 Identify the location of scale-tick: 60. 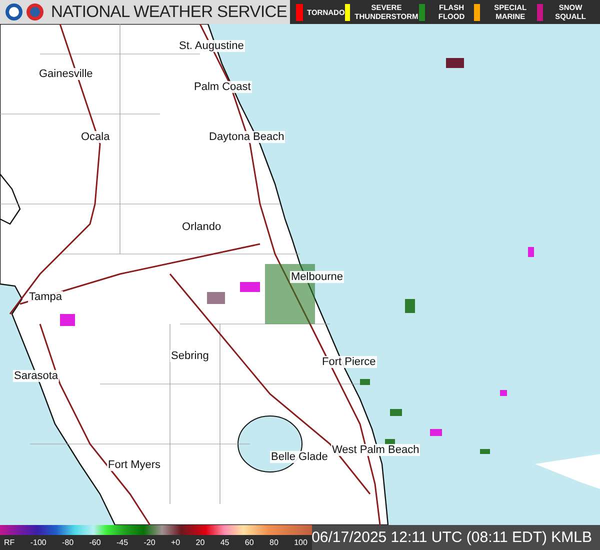
(249, 542).